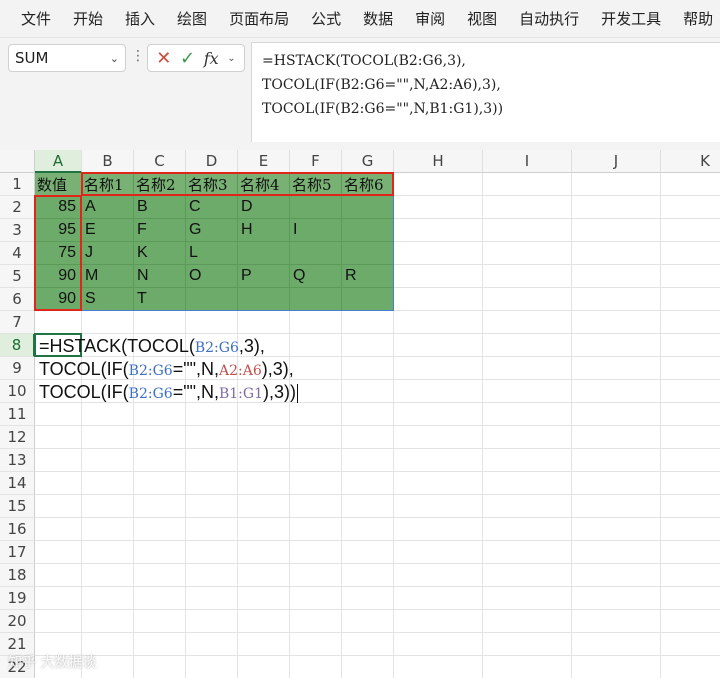  I want to click on row-header-13: 13, so click(17, 460).